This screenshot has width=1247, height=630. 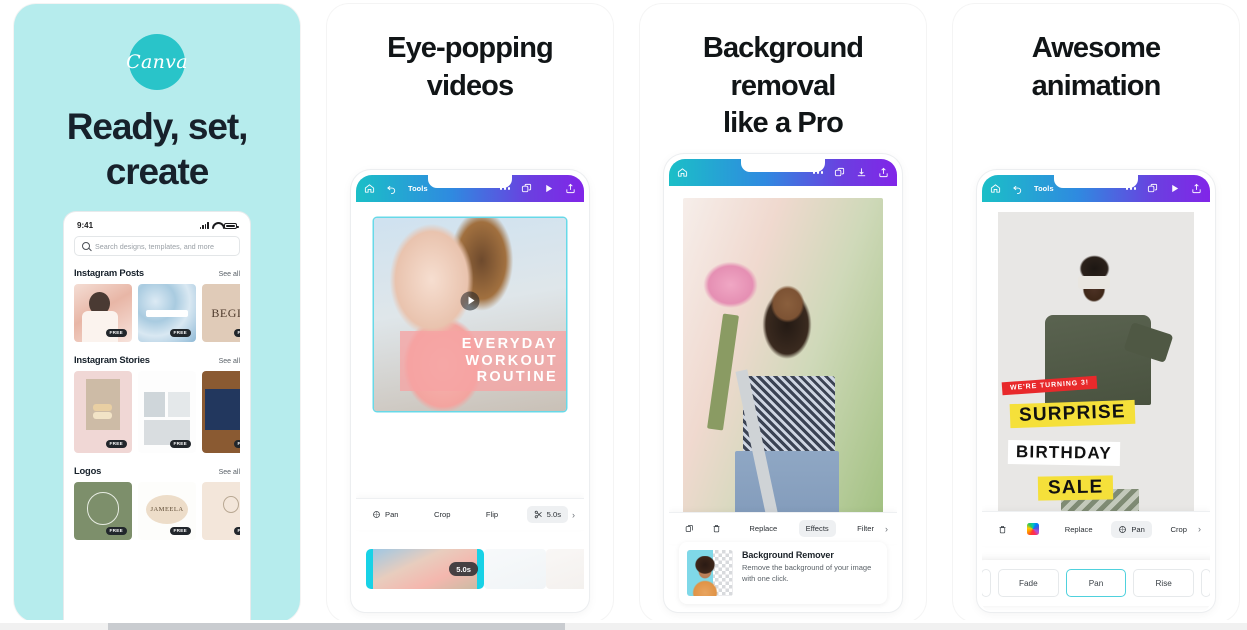 I want to click on animation-chip-rise: Rise, so click(x=1164, y=583).